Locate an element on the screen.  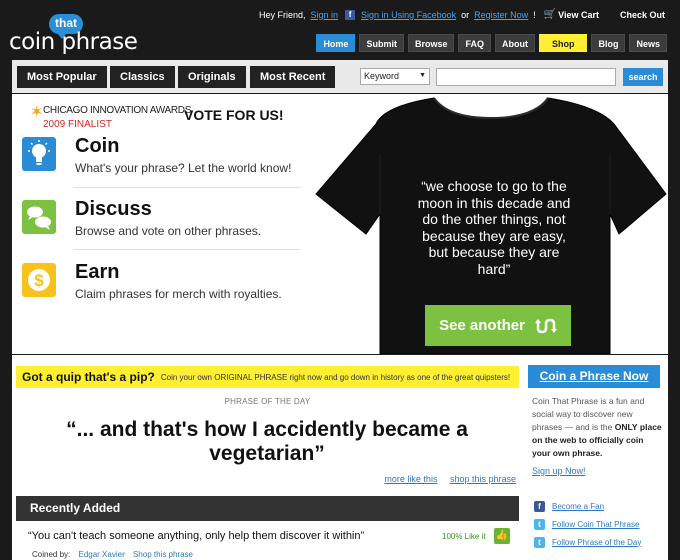
tab-classics: Classics is located at coordinates (142, 77).